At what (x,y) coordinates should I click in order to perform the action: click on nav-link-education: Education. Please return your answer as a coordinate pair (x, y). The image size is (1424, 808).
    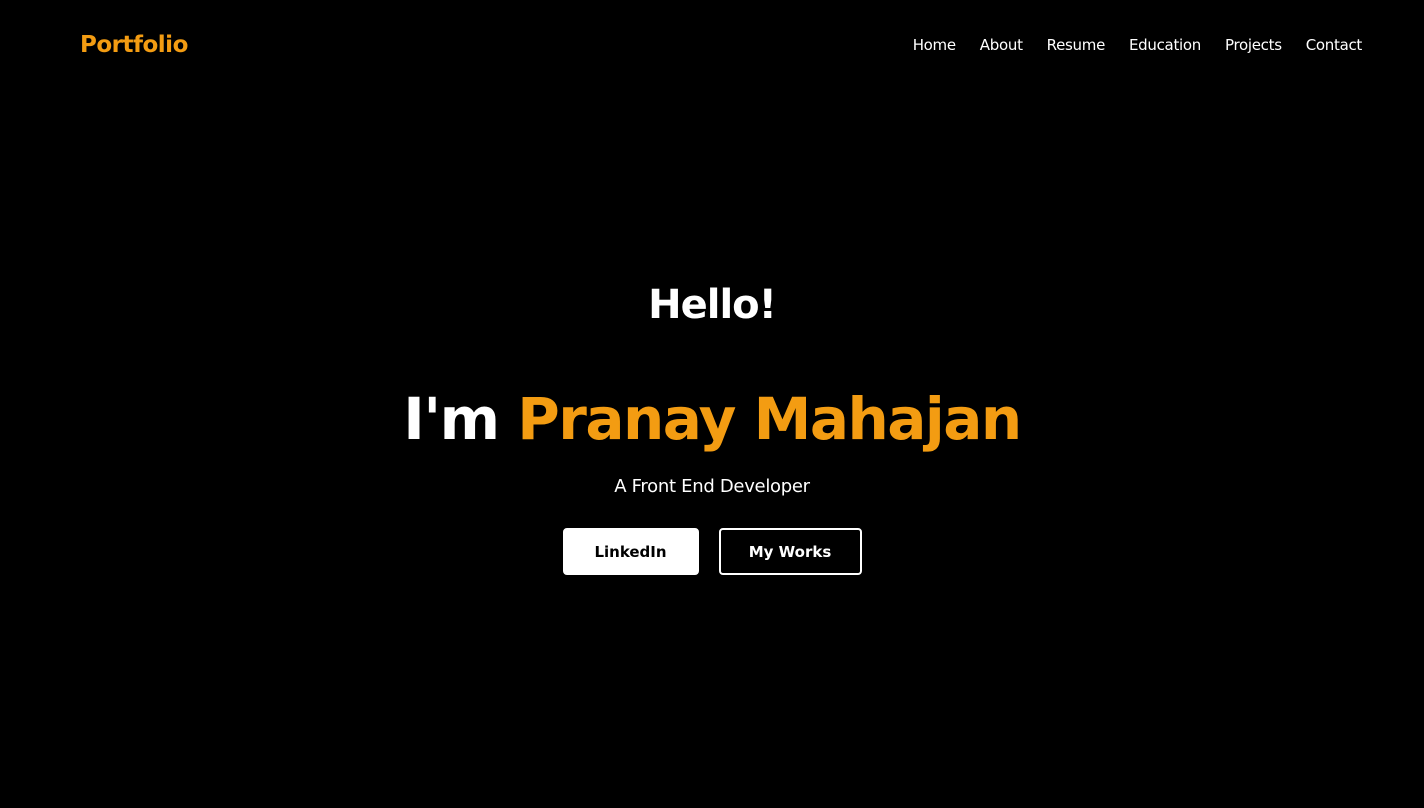
    Looking at the image, I should click on (1165, 45).